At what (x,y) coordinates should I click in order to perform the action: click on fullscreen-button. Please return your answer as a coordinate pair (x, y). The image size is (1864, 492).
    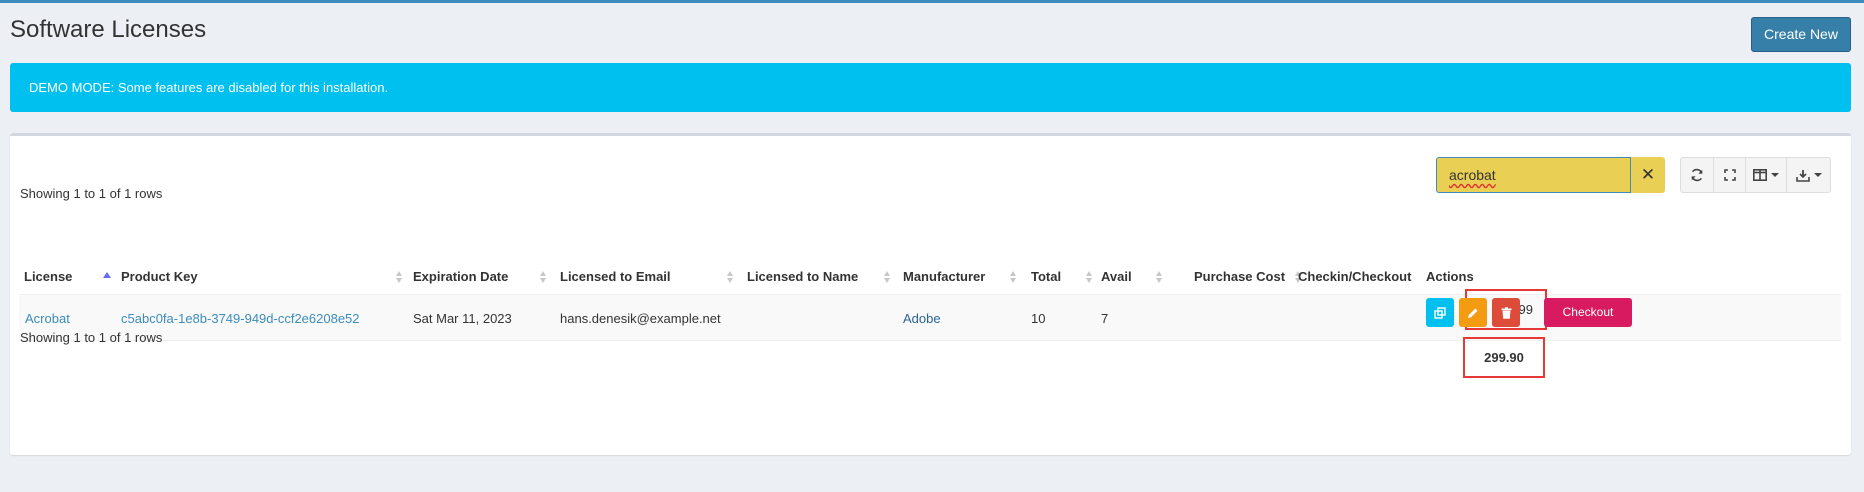
    Looking at the image, I should click on (1729, 175).